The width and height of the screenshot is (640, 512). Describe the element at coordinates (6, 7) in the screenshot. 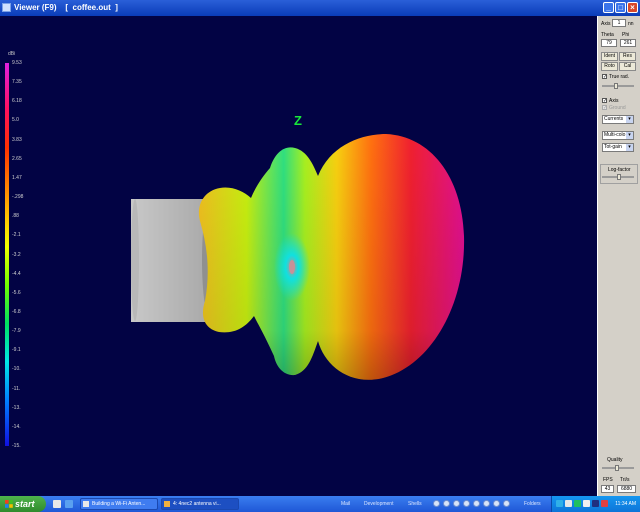

I see `app-icon` at that location.